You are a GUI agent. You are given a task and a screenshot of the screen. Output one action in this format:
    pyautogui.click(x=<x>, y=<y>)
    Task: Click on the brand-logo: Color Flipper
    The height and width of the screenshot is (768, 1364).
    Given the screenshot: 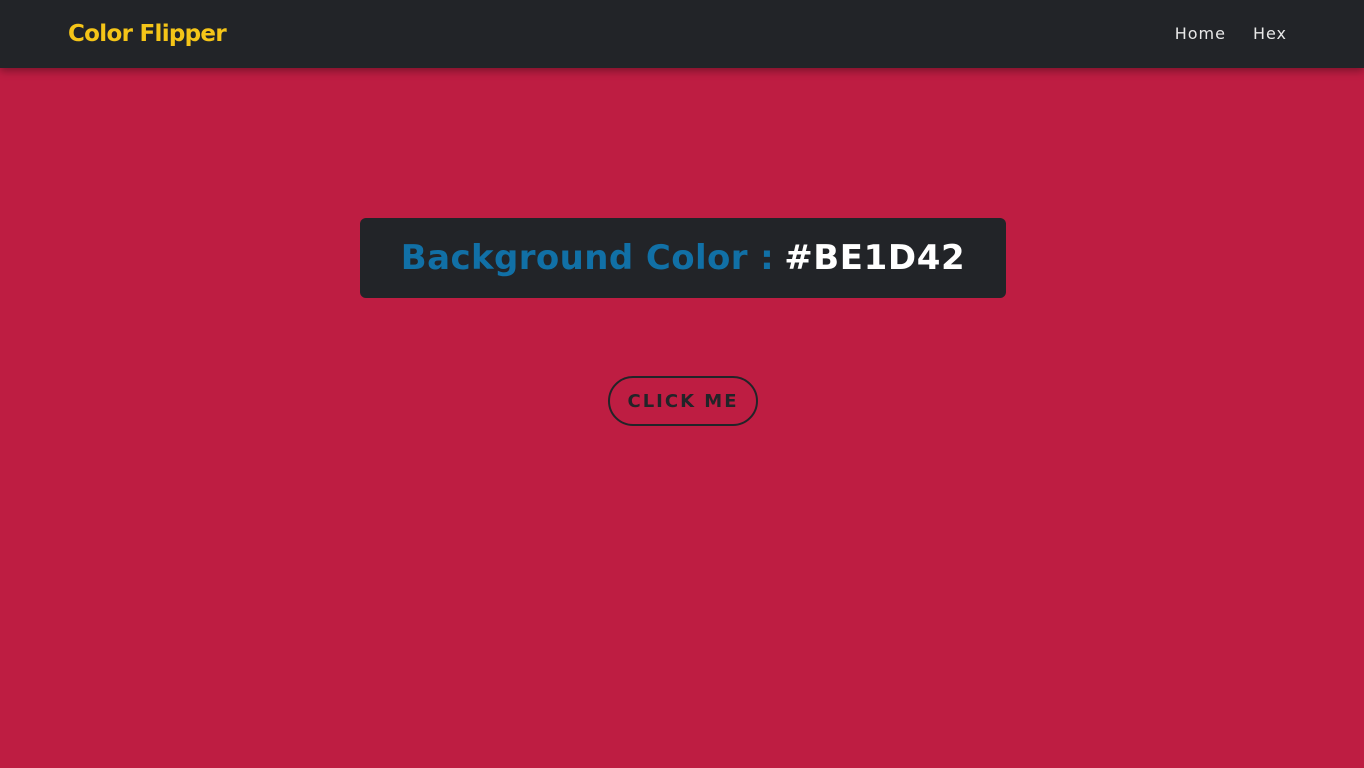 What is the action you would take?
    pyautogui.click(x=147, y=34)
    